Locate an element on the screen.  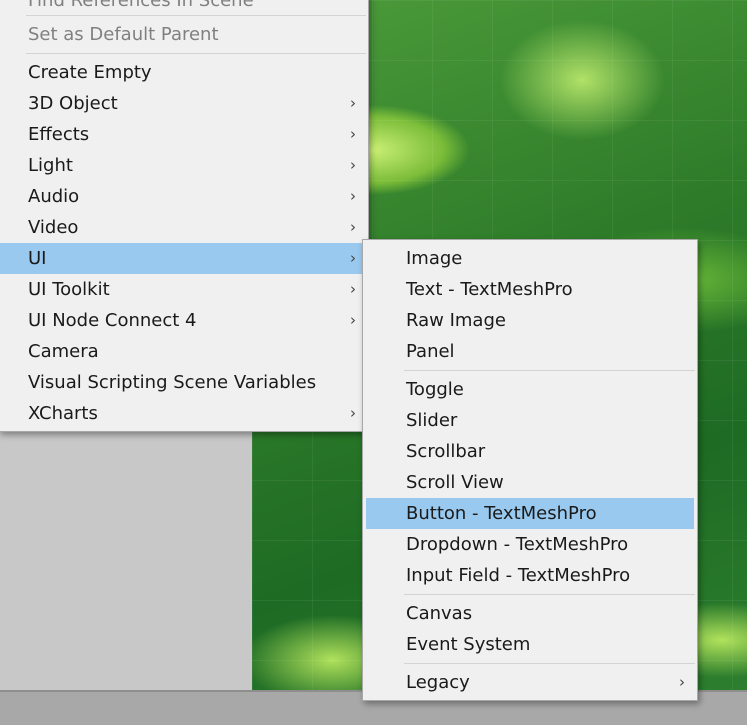
submenu-item-slider: Slider is located at coordinates (530, 420).